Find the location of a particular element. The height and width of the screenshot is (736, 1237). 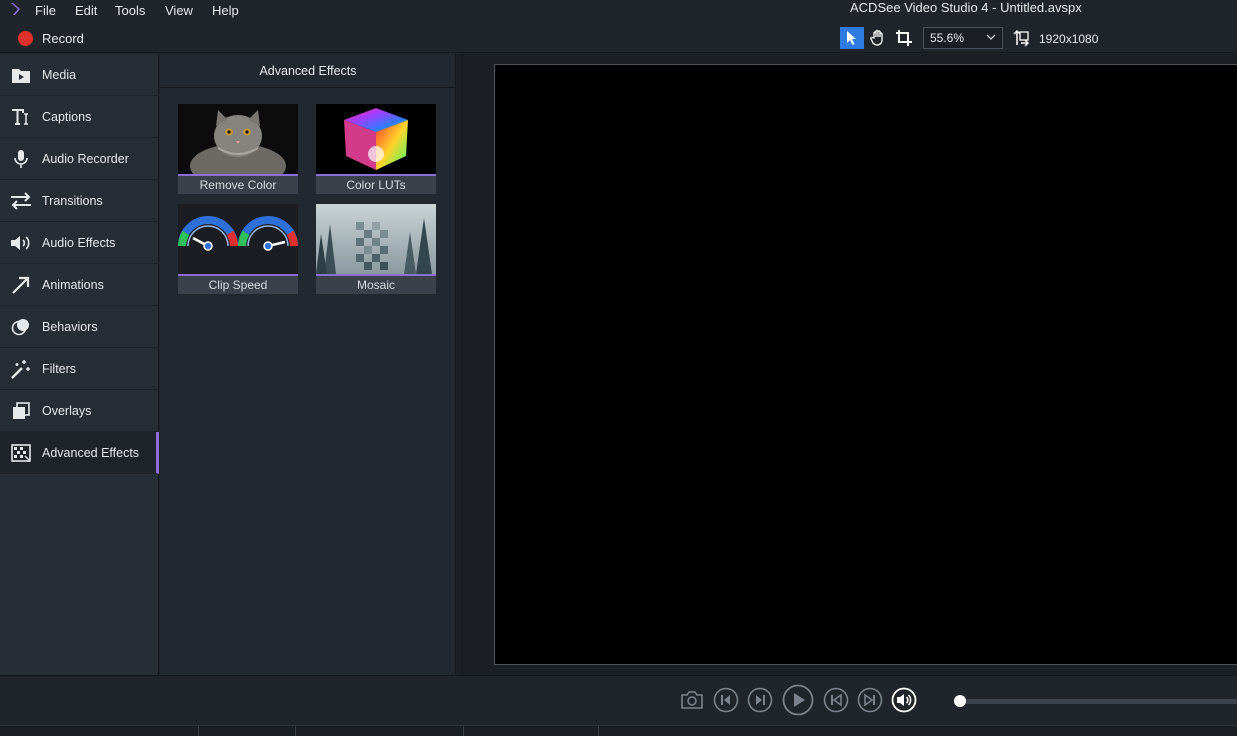

record-button: Record is located at coordinates (51, 38).